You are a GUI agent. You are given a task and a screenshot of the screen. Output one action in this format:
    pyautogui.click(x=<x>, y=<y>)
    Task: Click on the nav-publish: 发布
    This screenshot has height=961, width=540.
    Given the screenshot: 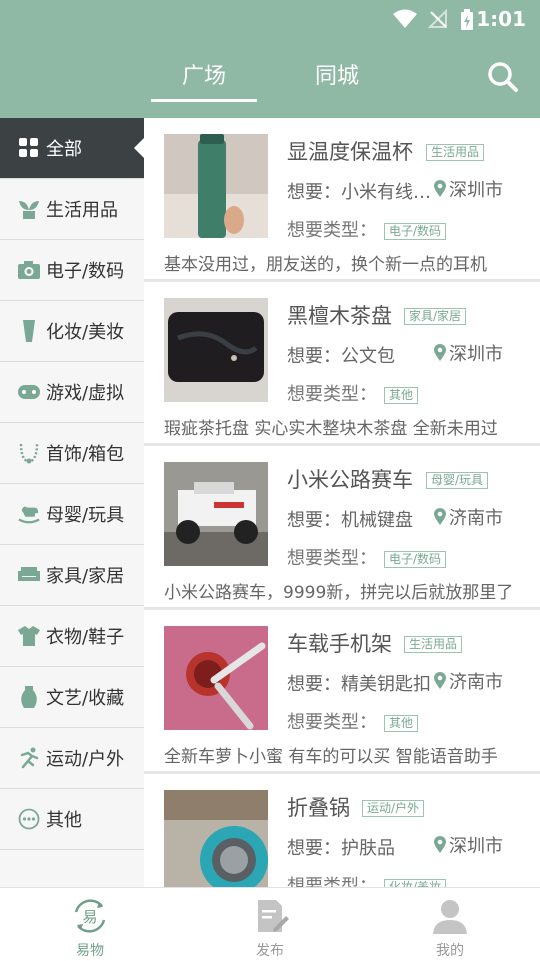 What is the action you would take?
    pyautogui.click(x=270, y=924)
    